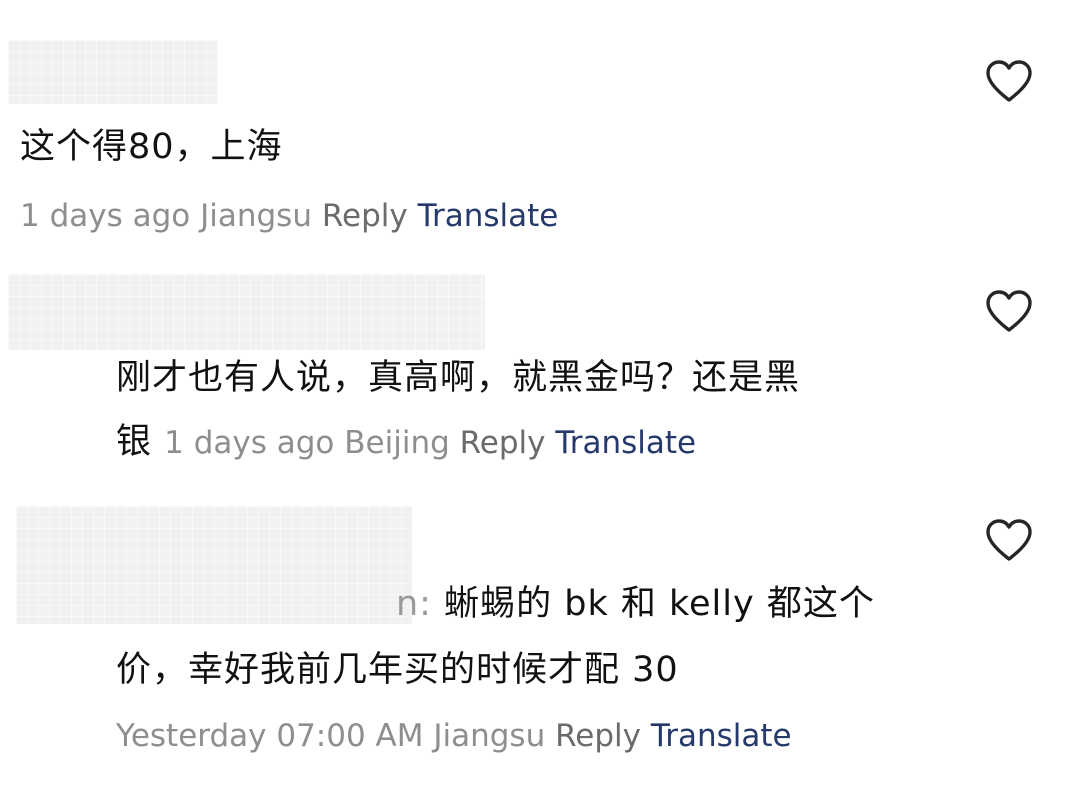 The height and width of the screenshot is (787, 1087). What do you see at coordinates (414, 604) in the screenshot?
I see `mention-tail: n:` at bounding box center [414, 604].